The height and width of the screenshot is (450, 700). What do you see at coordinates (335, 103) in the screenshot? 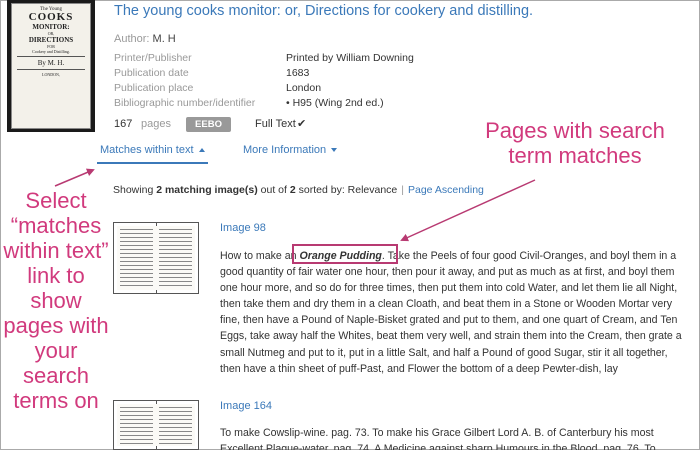
I see `metadata-value: • H95 (Wing 2nd ed.)` at bounding box center [335, 103].